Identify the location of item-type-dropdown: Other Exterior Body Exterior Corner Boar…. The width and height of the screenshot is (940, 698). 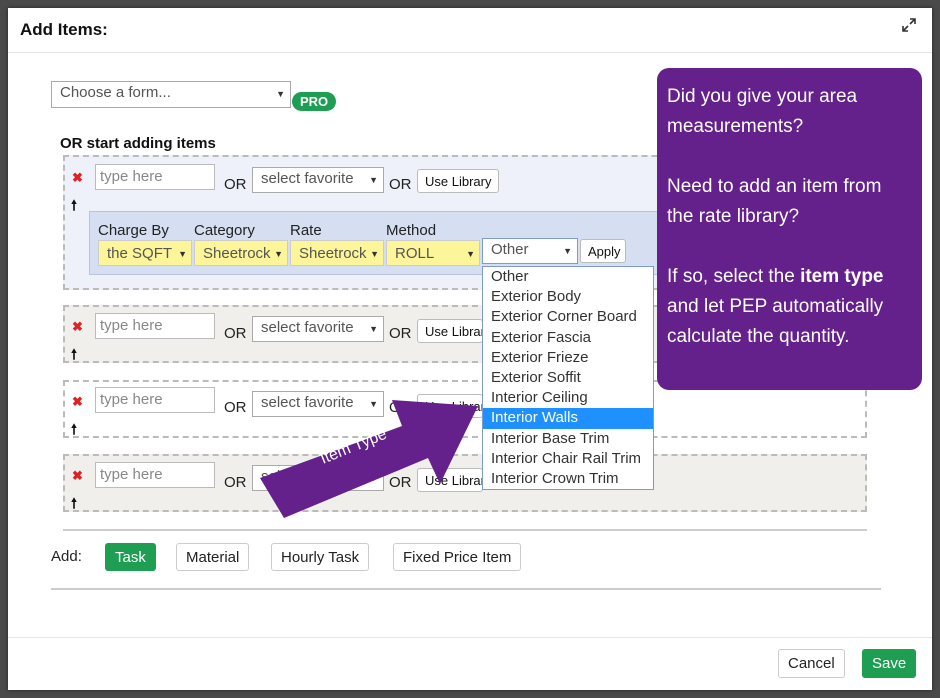
(568, 378).